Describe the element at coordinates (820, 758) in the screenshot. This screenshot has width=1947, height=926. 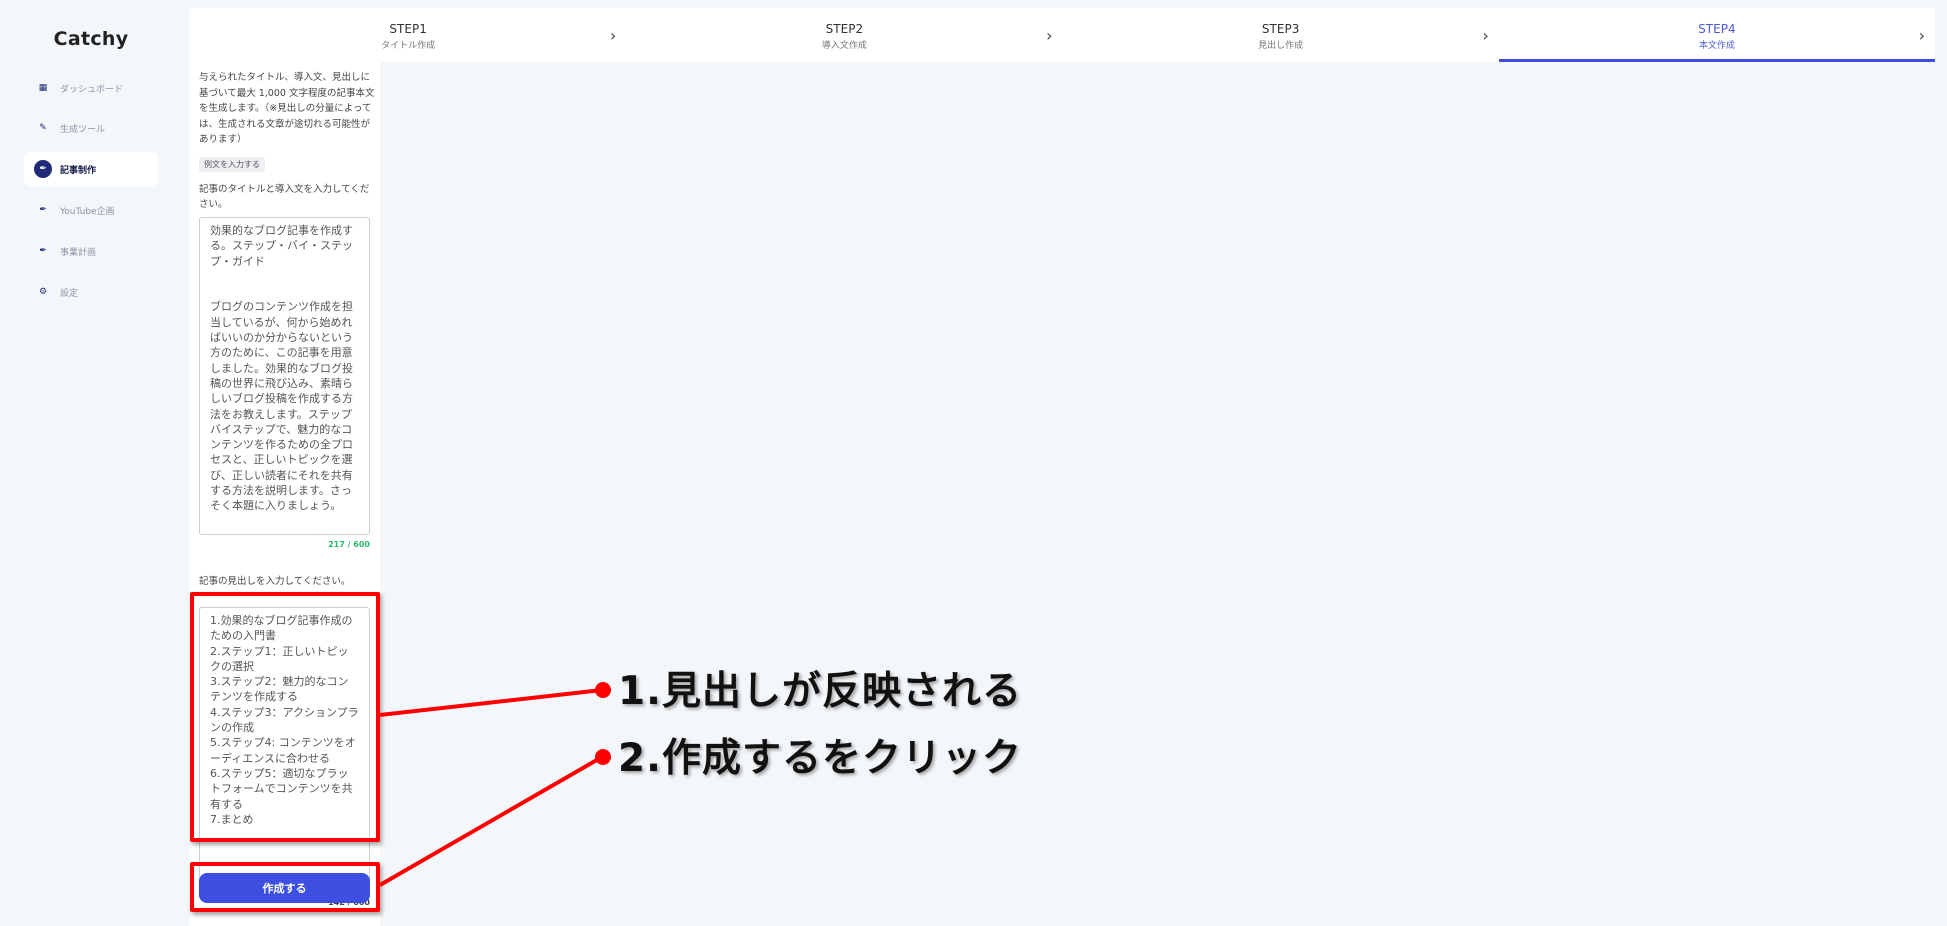
I see `callout-text-2: 2.作成するをクリック` at that location.